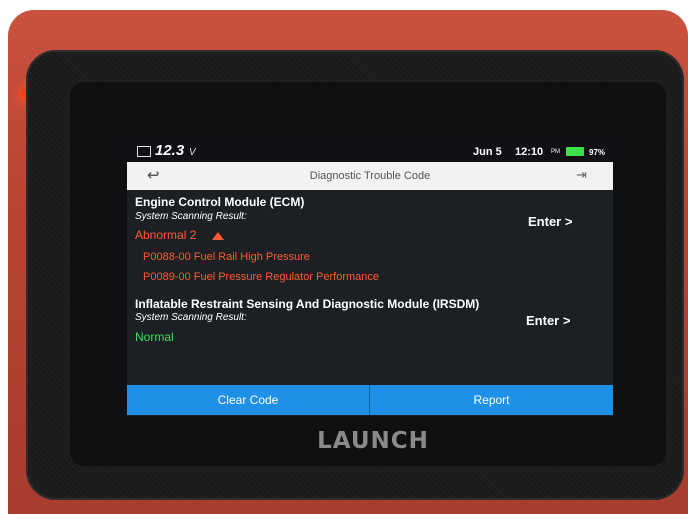  Describe the element at coordinates (226, 257) in the screenshot. I see `dtc-code-item: P0088-00 Fuel Rail High Pressure` at that location.